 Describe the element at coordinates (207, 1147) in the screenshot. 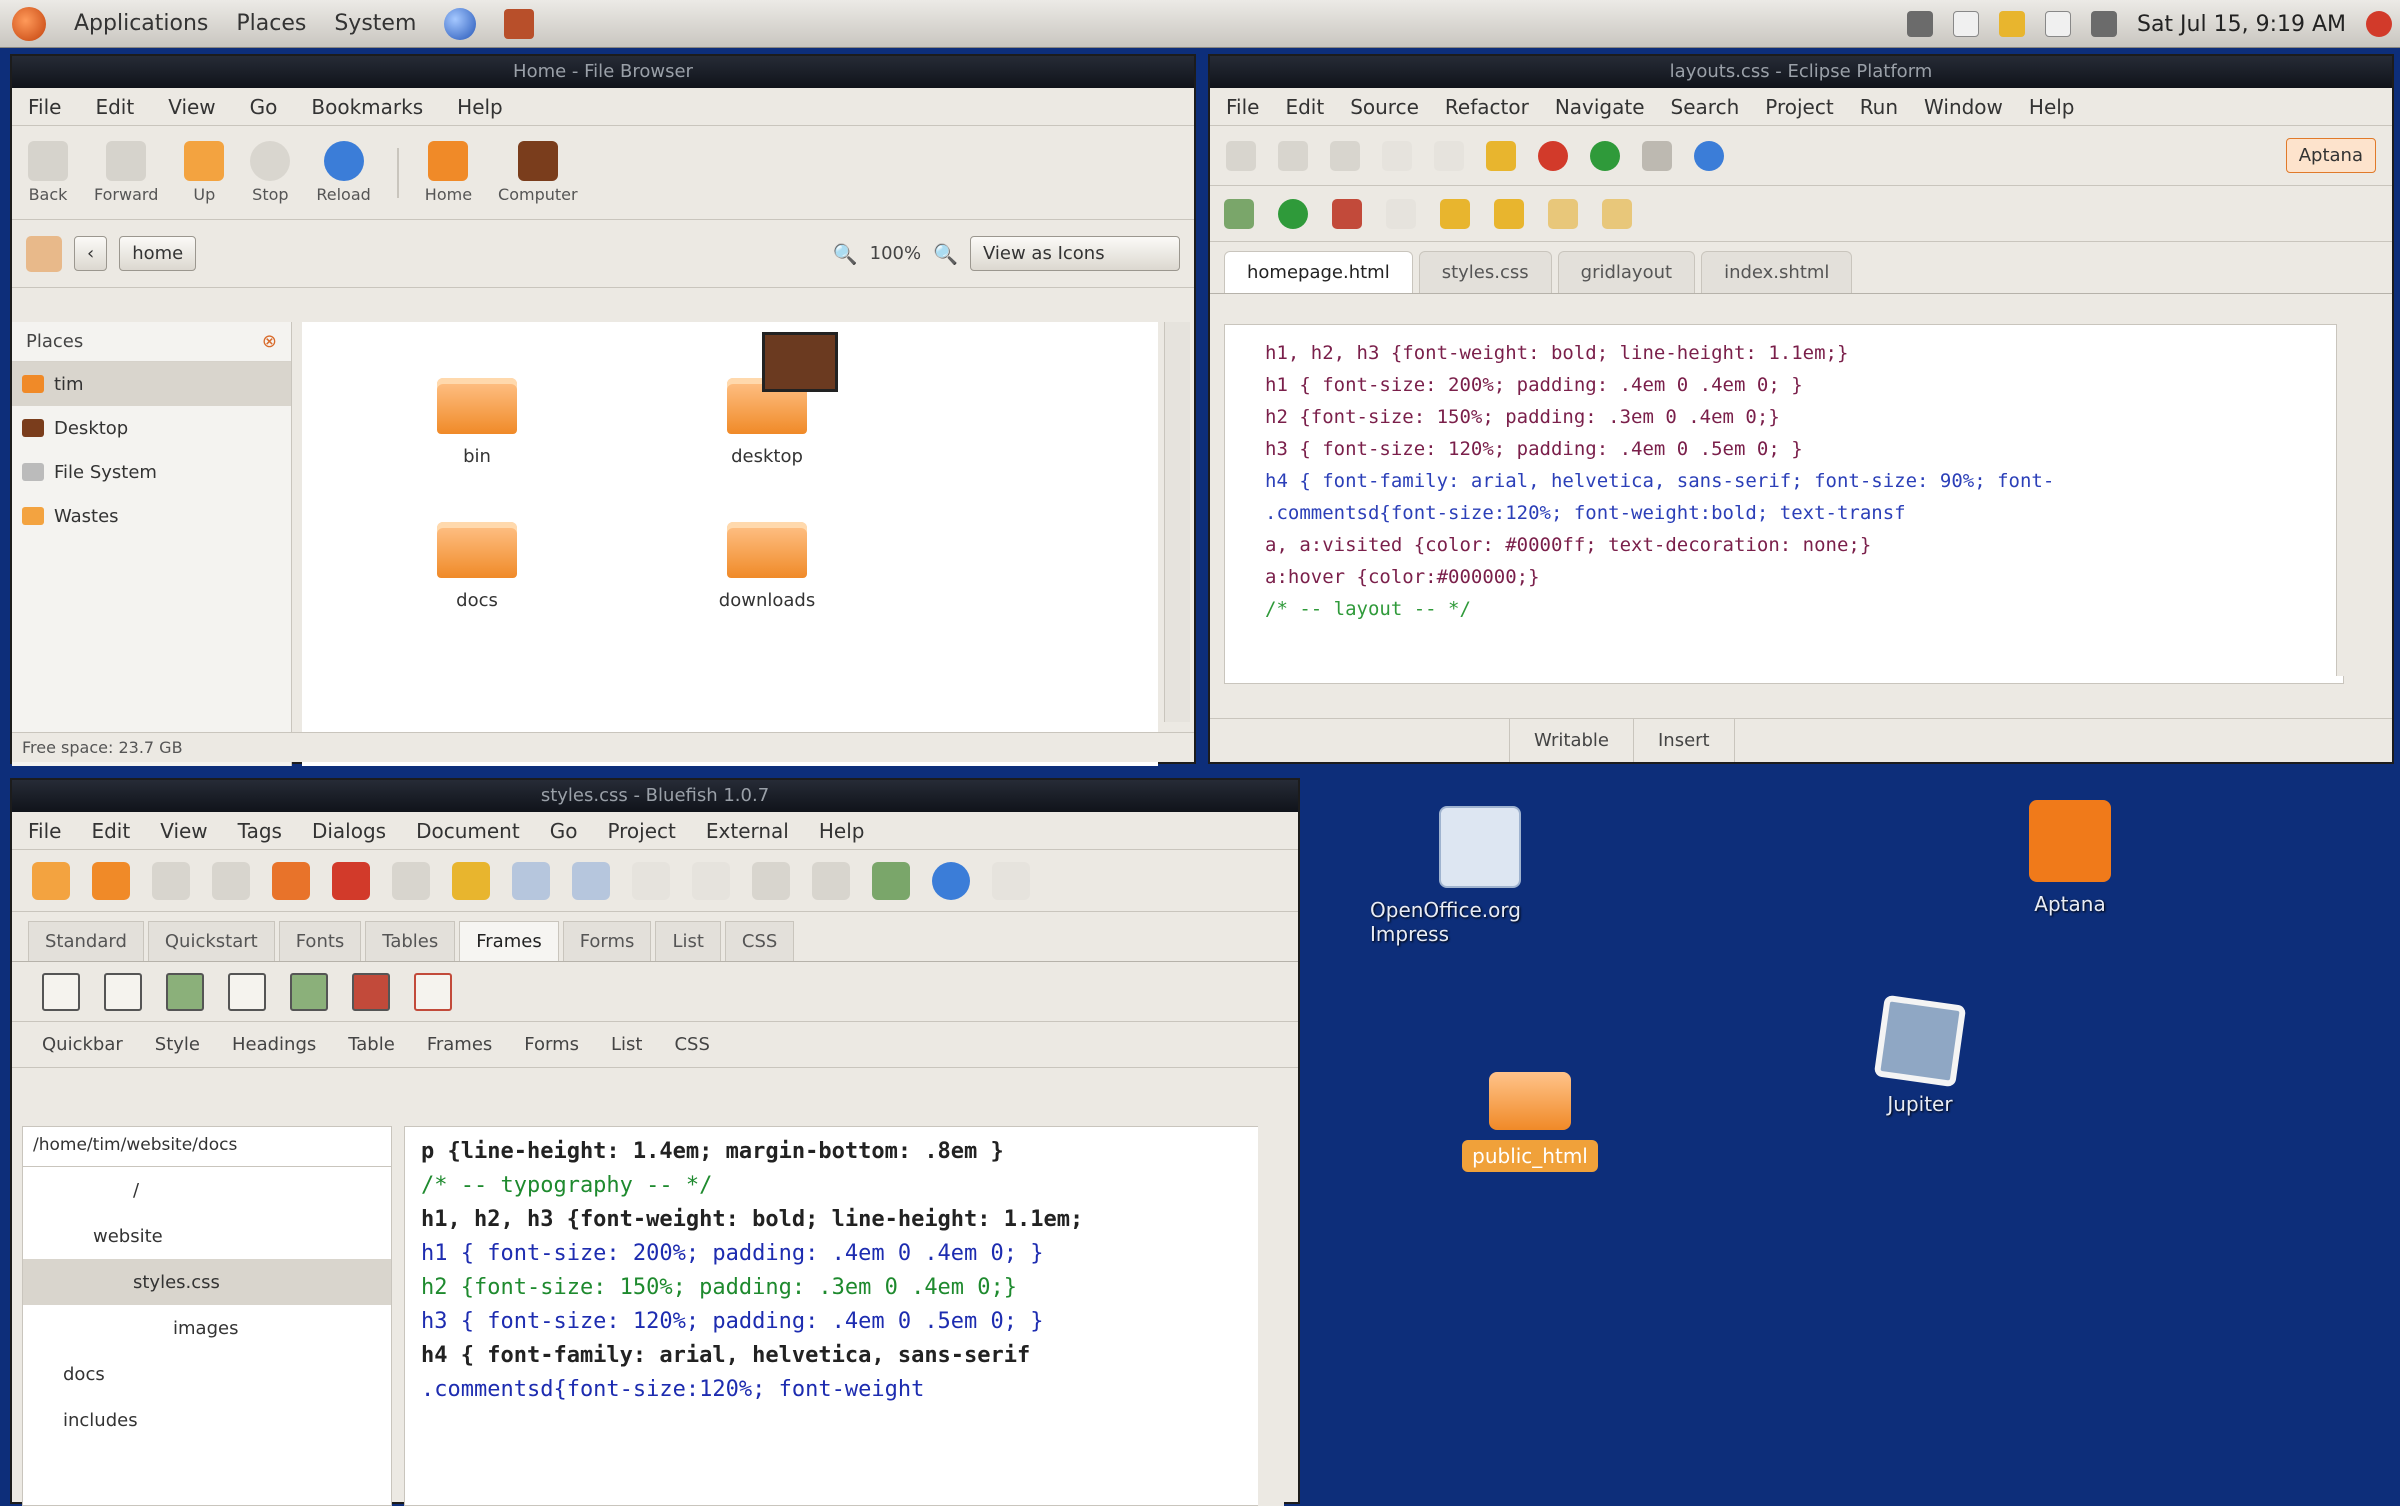

I see `tree-path-select: /home/tim/website/docs` at that location.